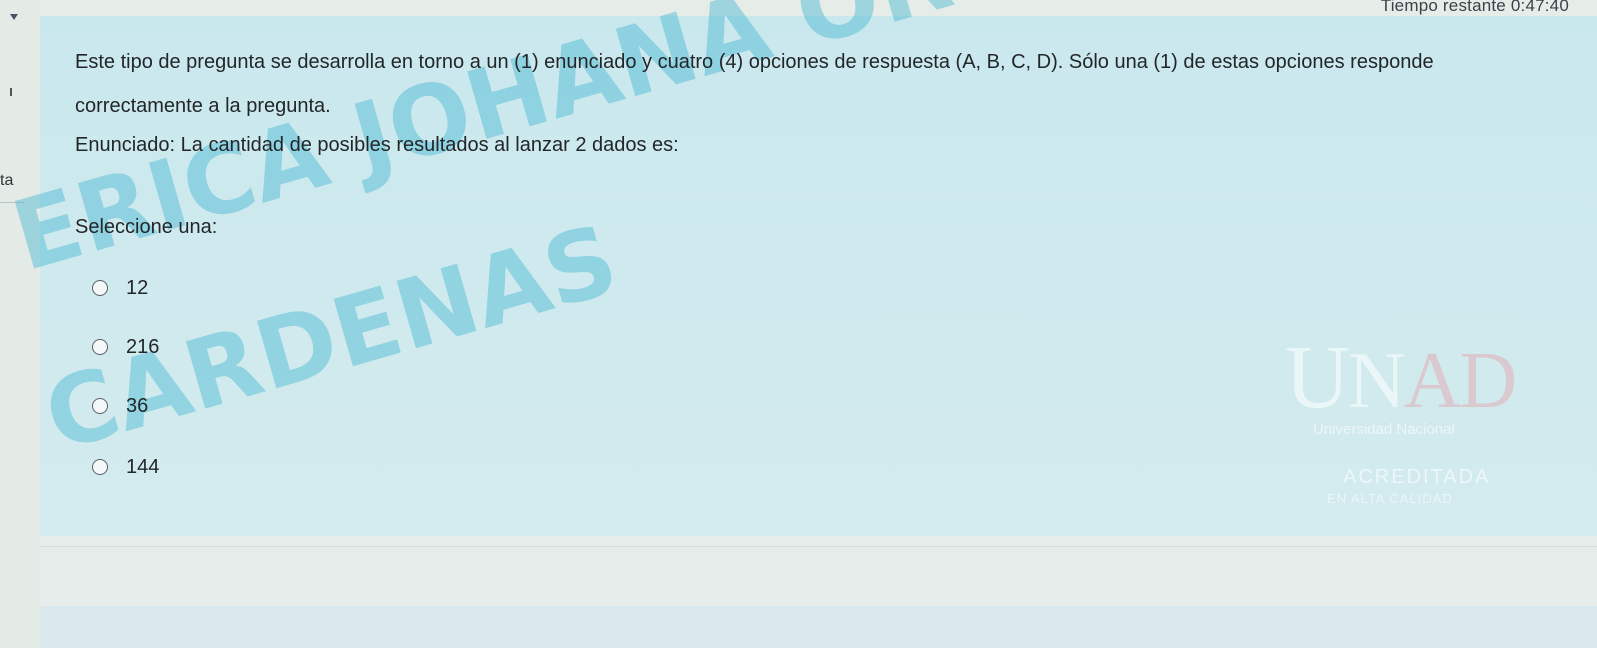 Image resolution: width=1597 pixels, height=648 pixels. What do you see at coordinates (12, 202) in the screenshot?
I see `sidebar-divider` at bounding box center [12, 202].